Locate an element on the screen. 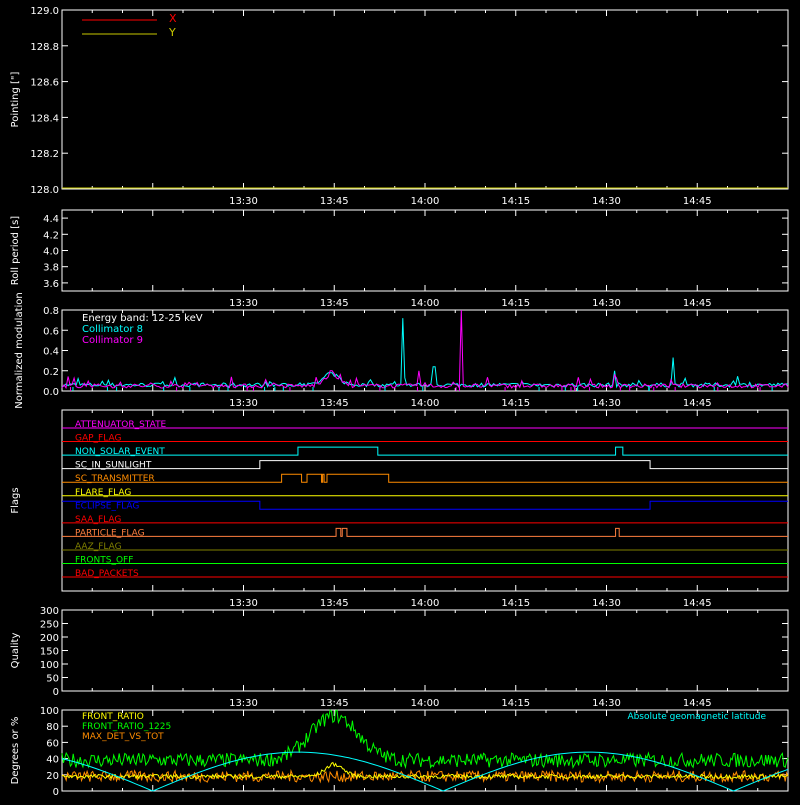 The width and height of the screenshot is (800, 805). flag-line-eclipse-flag is located at coordinates (425, 505).